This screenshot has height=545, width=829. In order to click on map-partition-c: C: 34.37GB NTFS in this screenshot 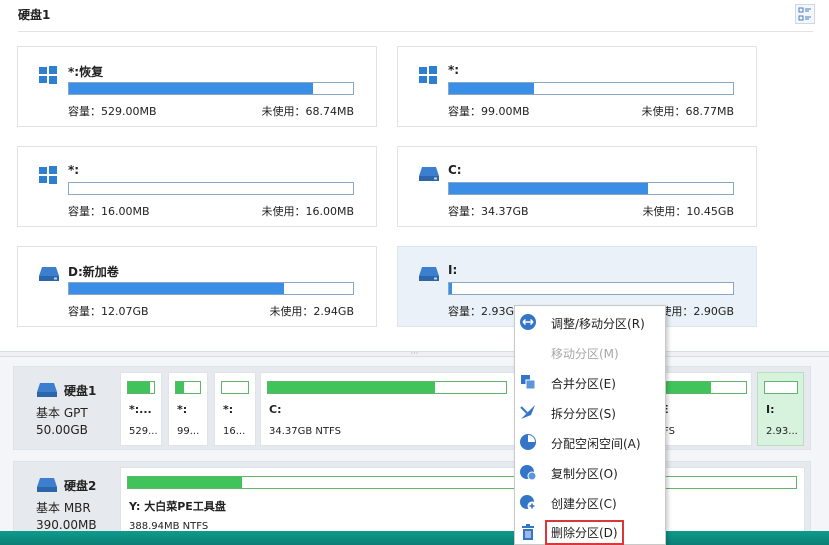, I will do `click(387, 409)`.